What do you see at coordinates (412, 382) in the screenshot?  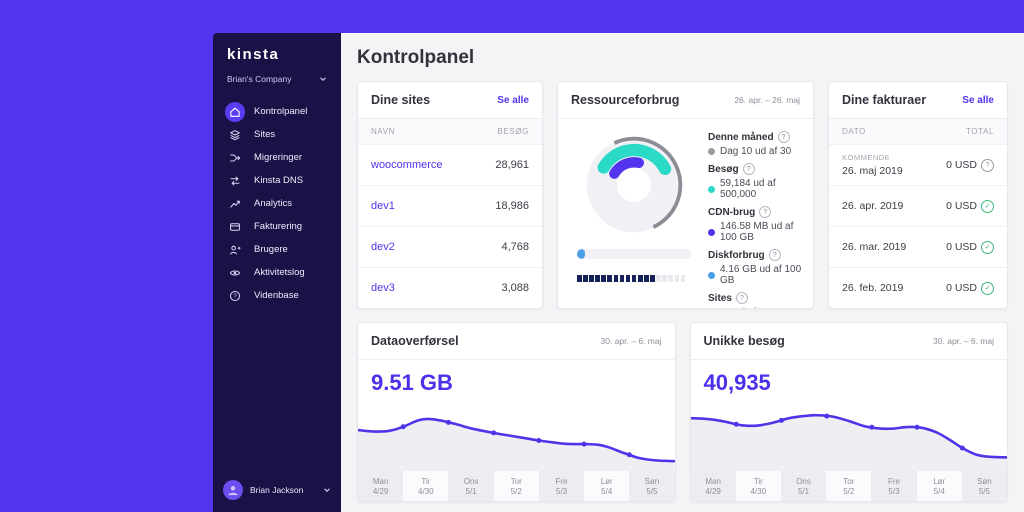 I see `data-transfer-value: 9.51 GB` at bounding box center [412, 382].